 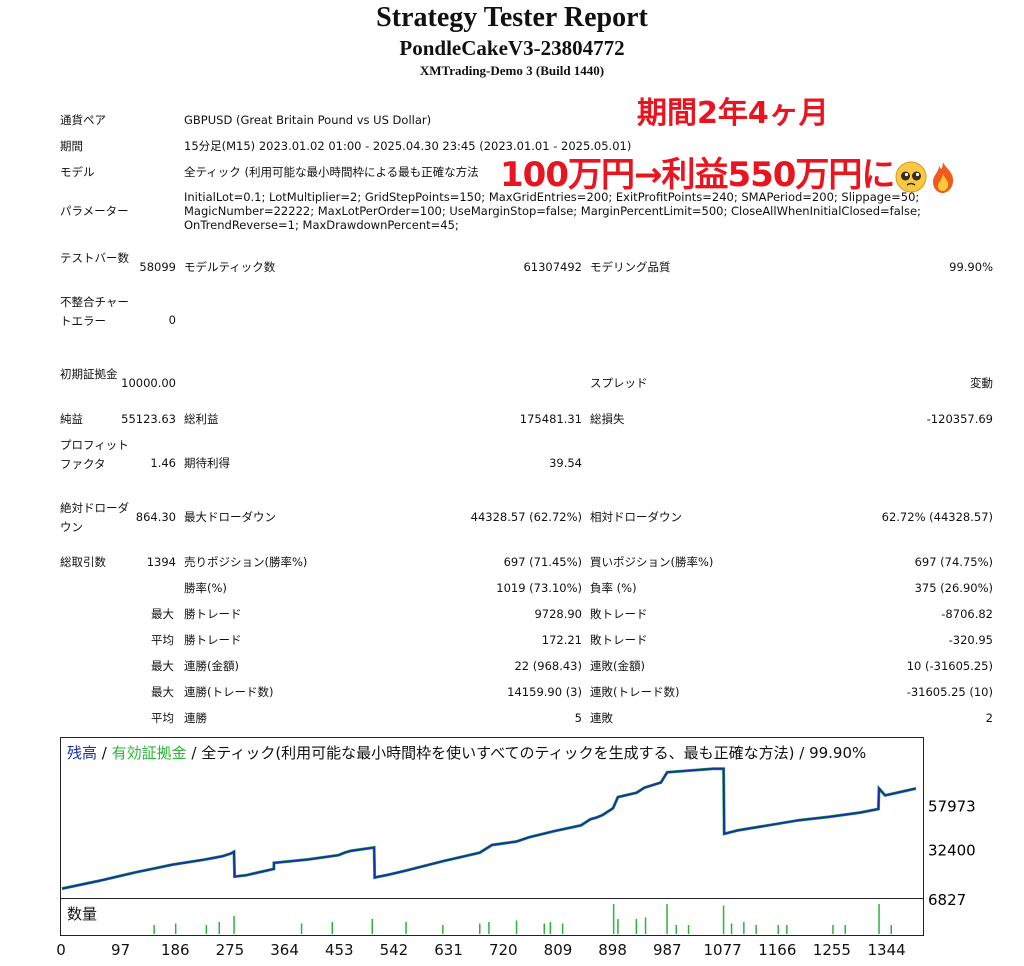 What do you see at coordinates (981, 383) in the screenshot?
I see `spread-value: 変動` at bounding box center [981, 383].